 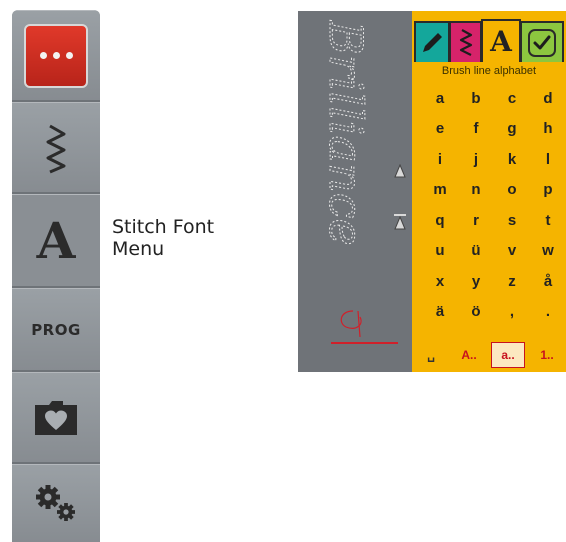 I want to click on letter-key: ü, so click(x=476, y=251).